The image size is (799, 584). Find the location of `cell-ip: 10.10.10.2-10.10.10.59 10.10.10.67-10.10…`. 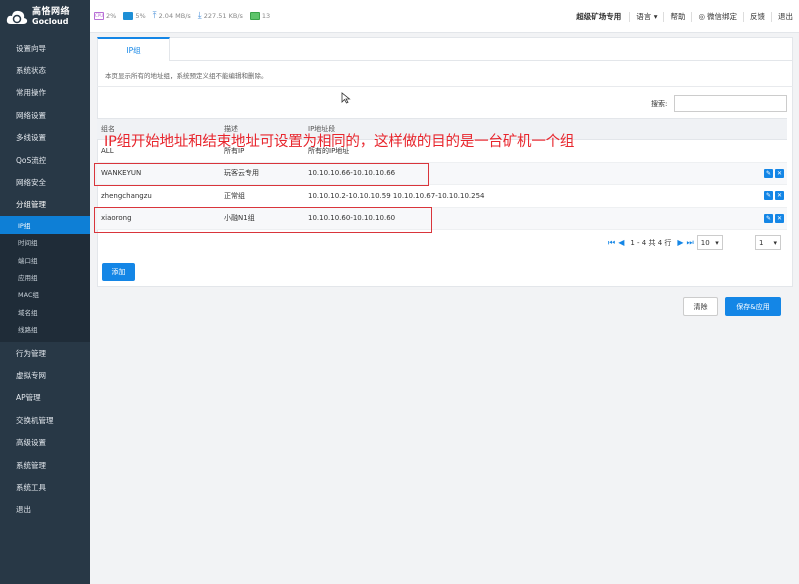

cell-ip: 10.10.10.2-10.10.10.59 10.10.10.67-10.10… is located at coordinates (396, 195).